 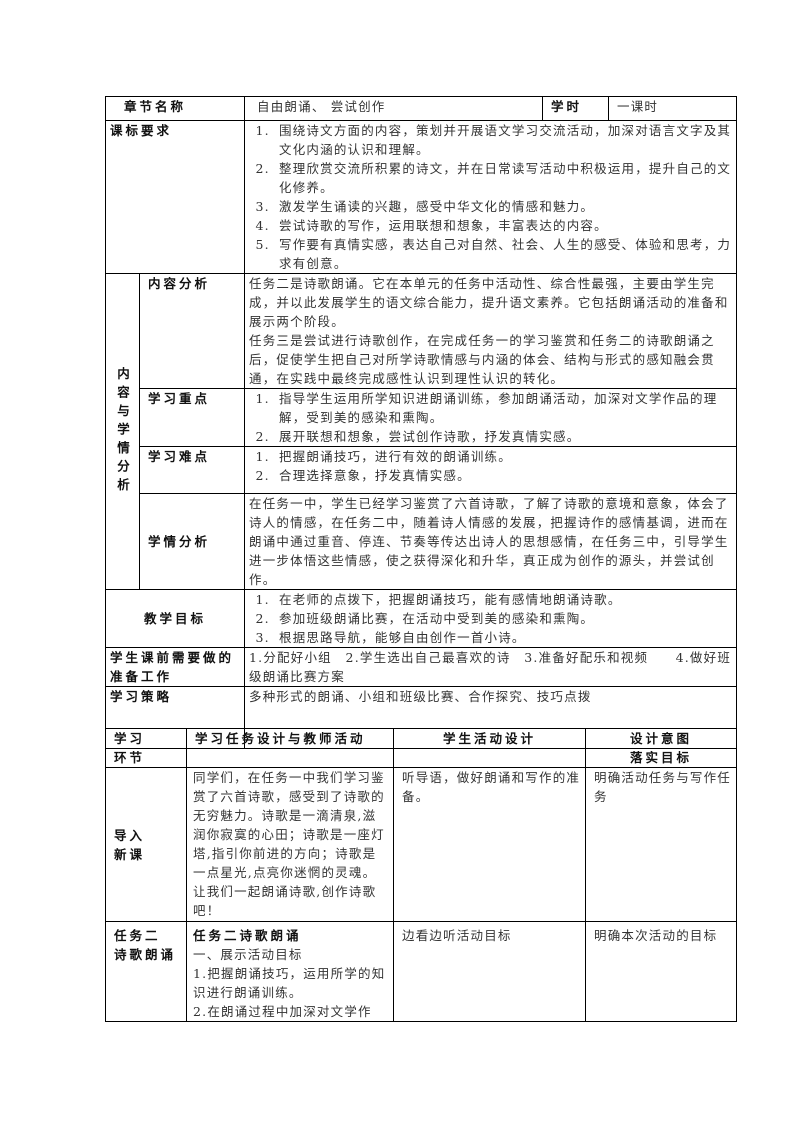 What do you see at coordinates (489, 844) in the screenshot?
I see `intro-student-activity: 听导语，做好朗诵和写作的准备。` at bounding box center [489, 844].